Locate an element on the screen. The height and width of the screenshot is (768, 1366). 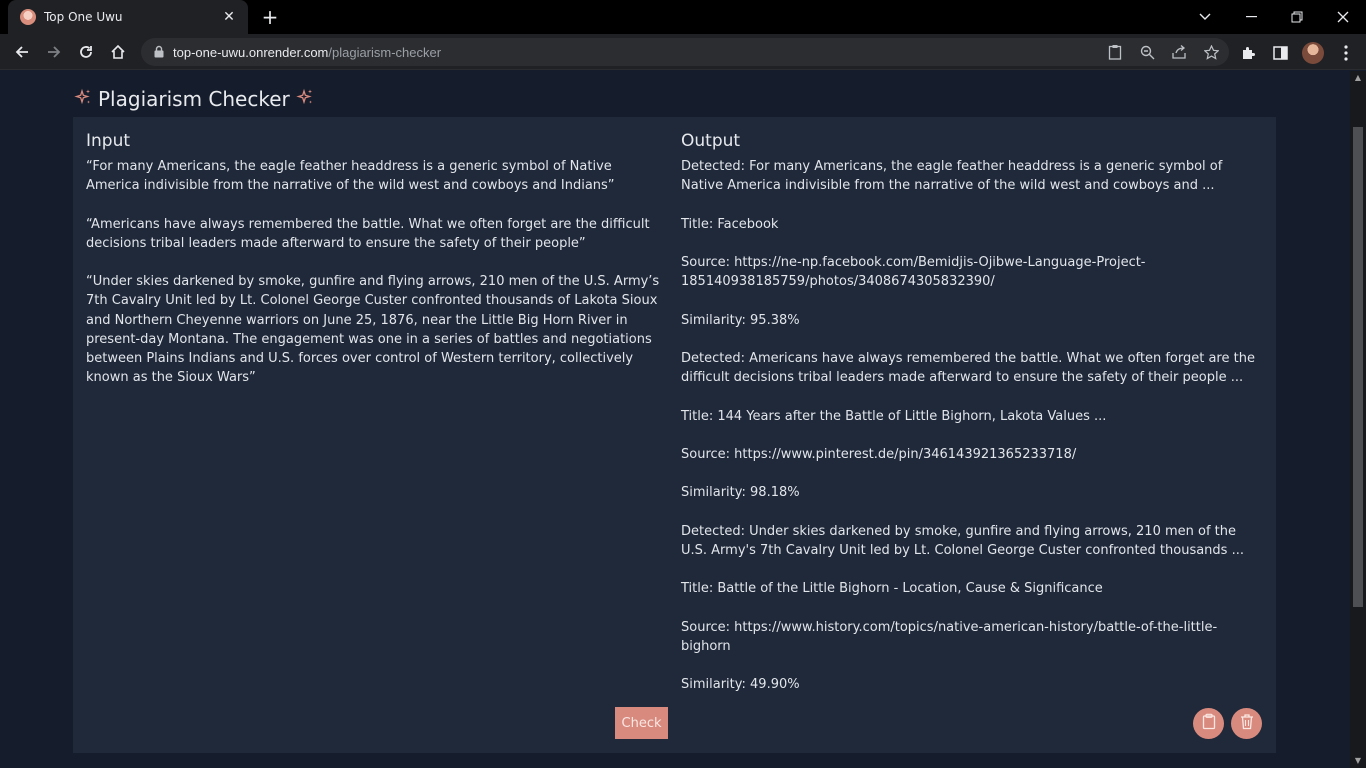
page-scrollbar: ▲ ▼ is located at coordinates (1358, 419).